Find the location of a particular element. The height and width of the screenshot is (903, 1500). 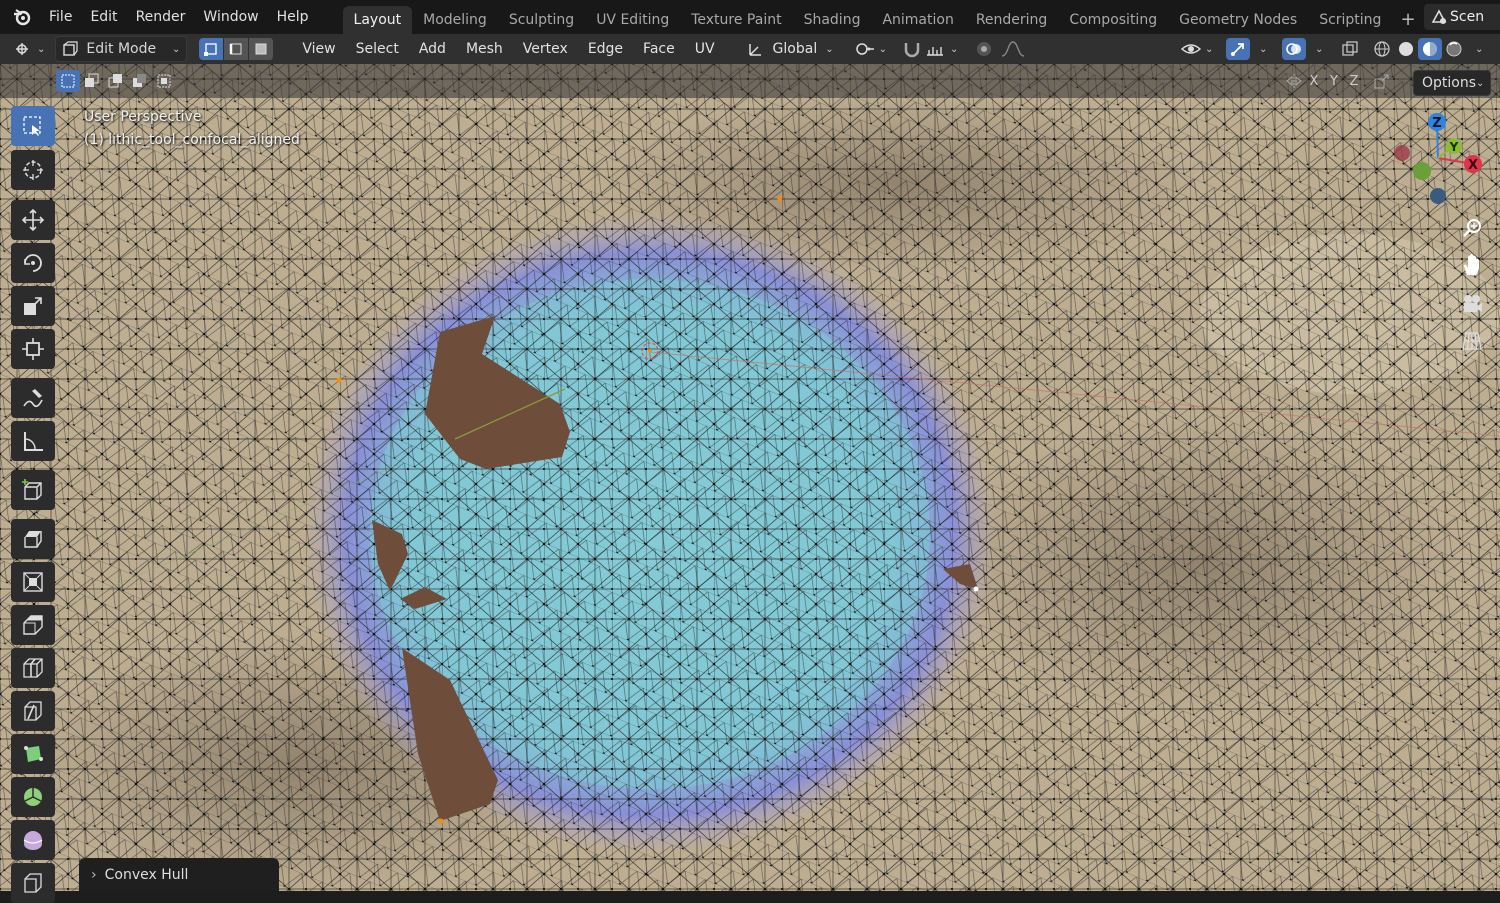

proportional-falloff-dropdown is located at coordinates (1013, 49).